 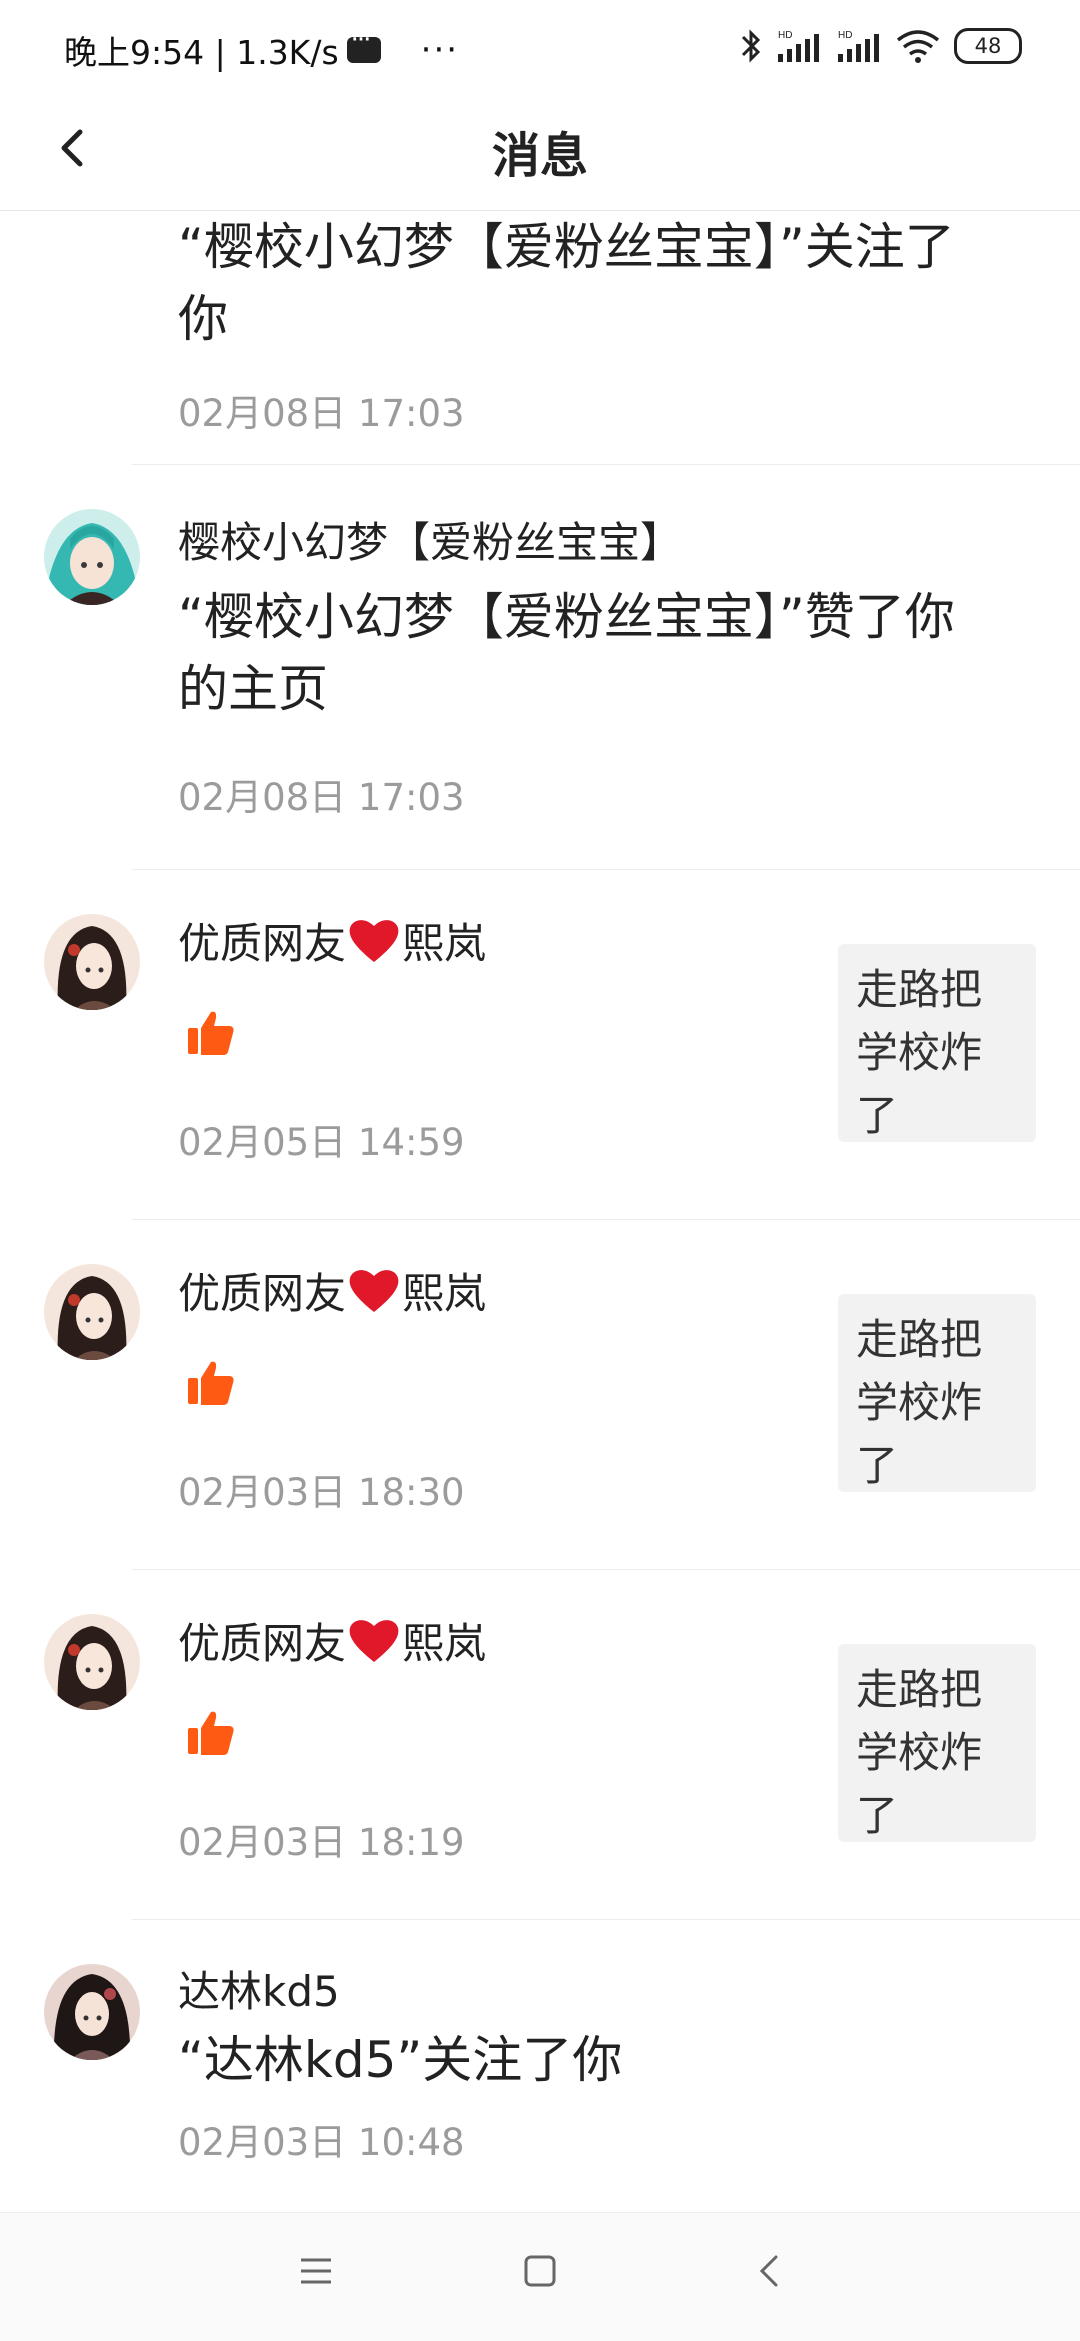 What do you see at coordinates (321, 2142) in the screenshot?
I see `notification-time: 02月03日 10:48` at bounding box center [321, 2142].